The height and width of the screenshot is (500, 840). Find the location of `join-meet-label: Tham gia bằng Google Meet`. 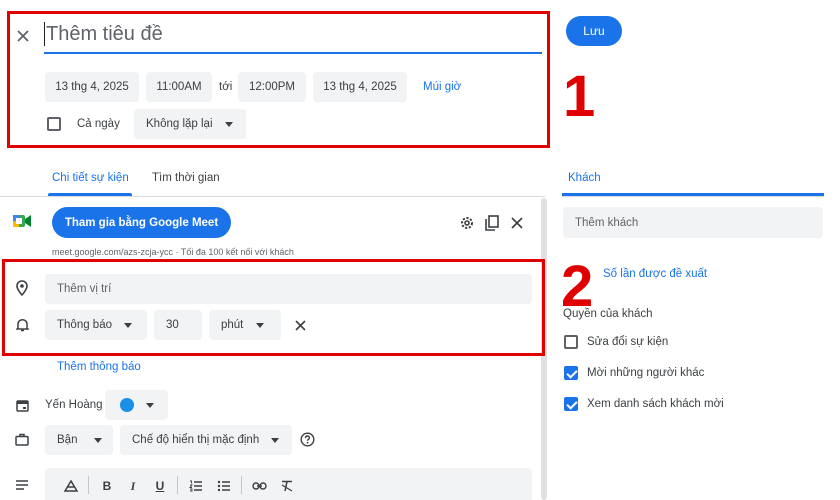

join-meet-label: Tham gia bằng Google Meet is located at coordinates (141, 222).